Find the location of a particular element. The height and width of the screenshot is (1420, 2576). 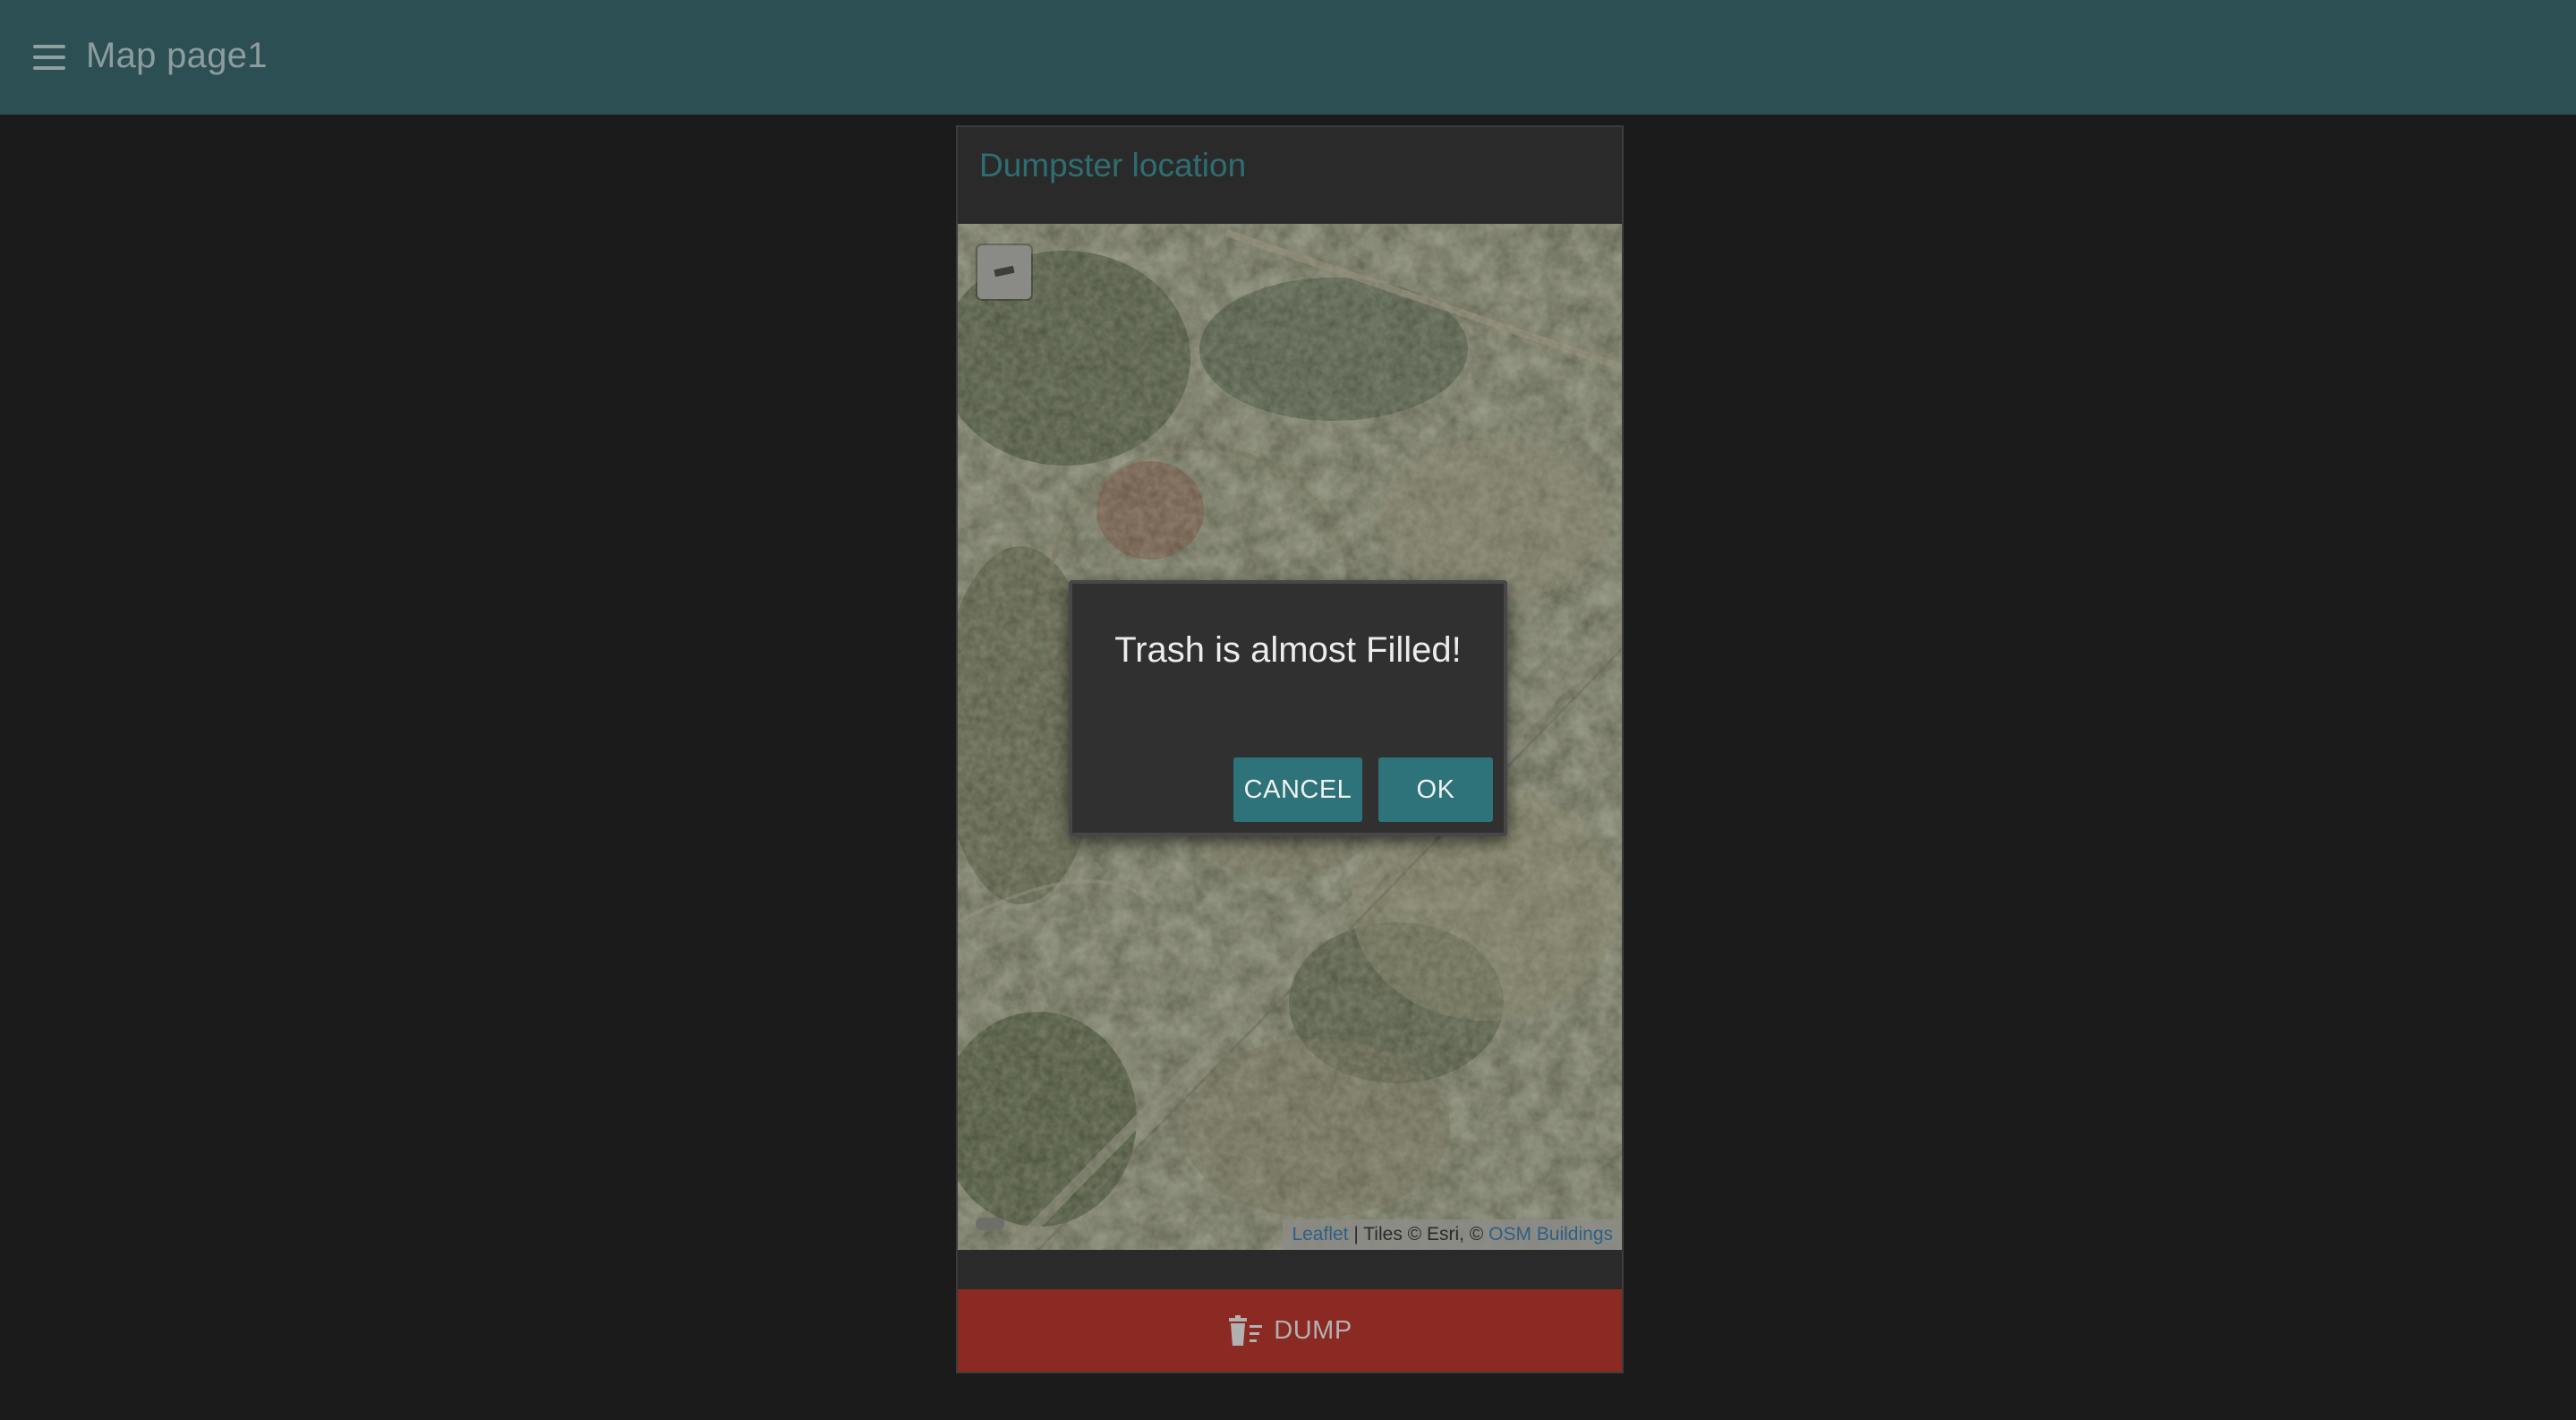

dialog-message: Trash is almost Filled! is located at coordinates (1288, 650).